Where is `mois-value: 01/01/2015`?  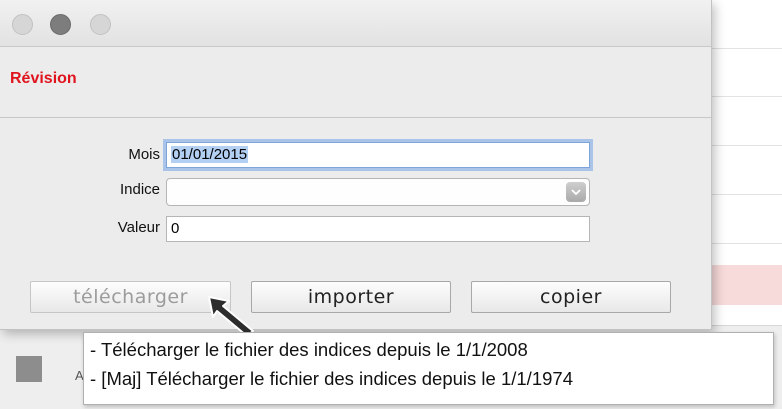
mois-value: 01/01/2015 is located at coordinates (210, 154).